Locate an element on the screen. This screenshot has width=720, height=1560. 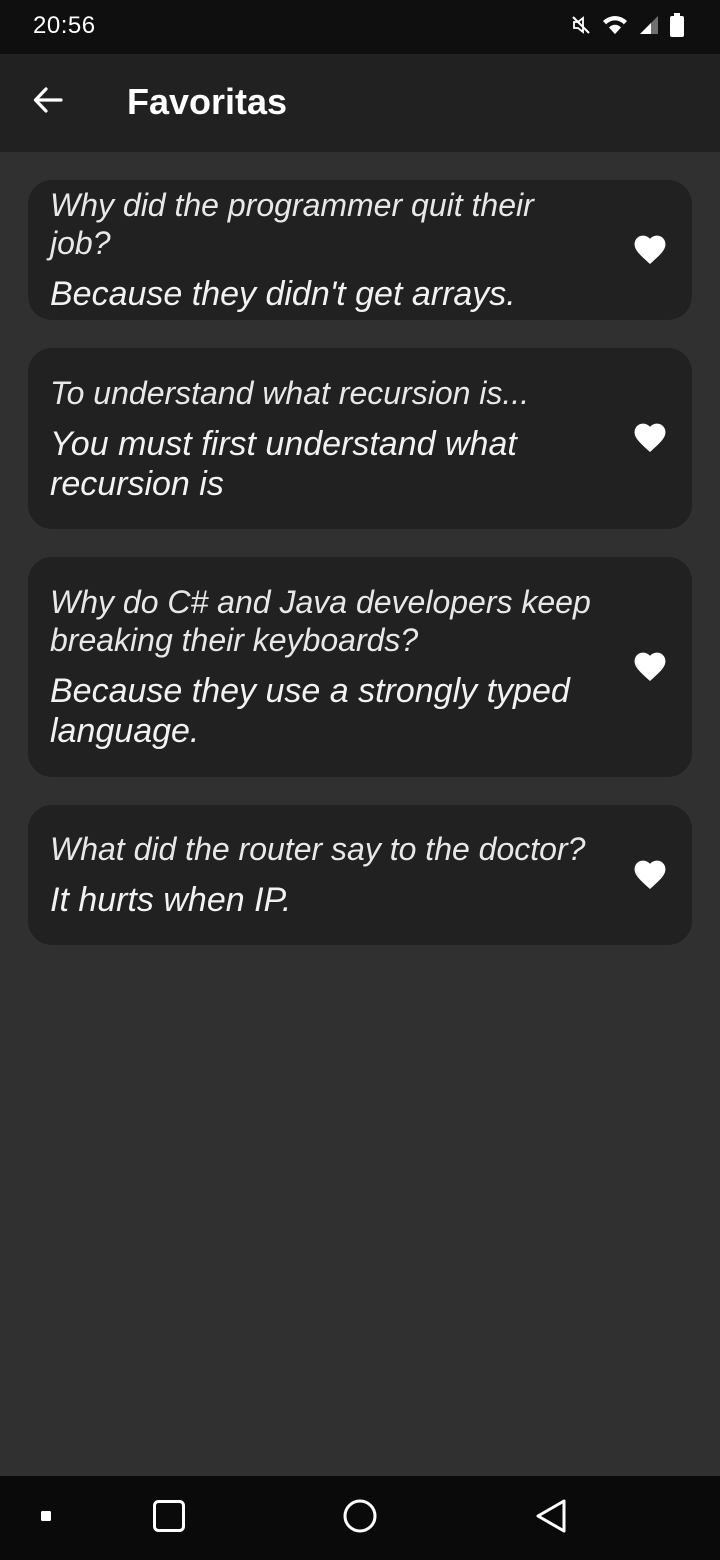
mute-icon is located at coordinates (581, 27).